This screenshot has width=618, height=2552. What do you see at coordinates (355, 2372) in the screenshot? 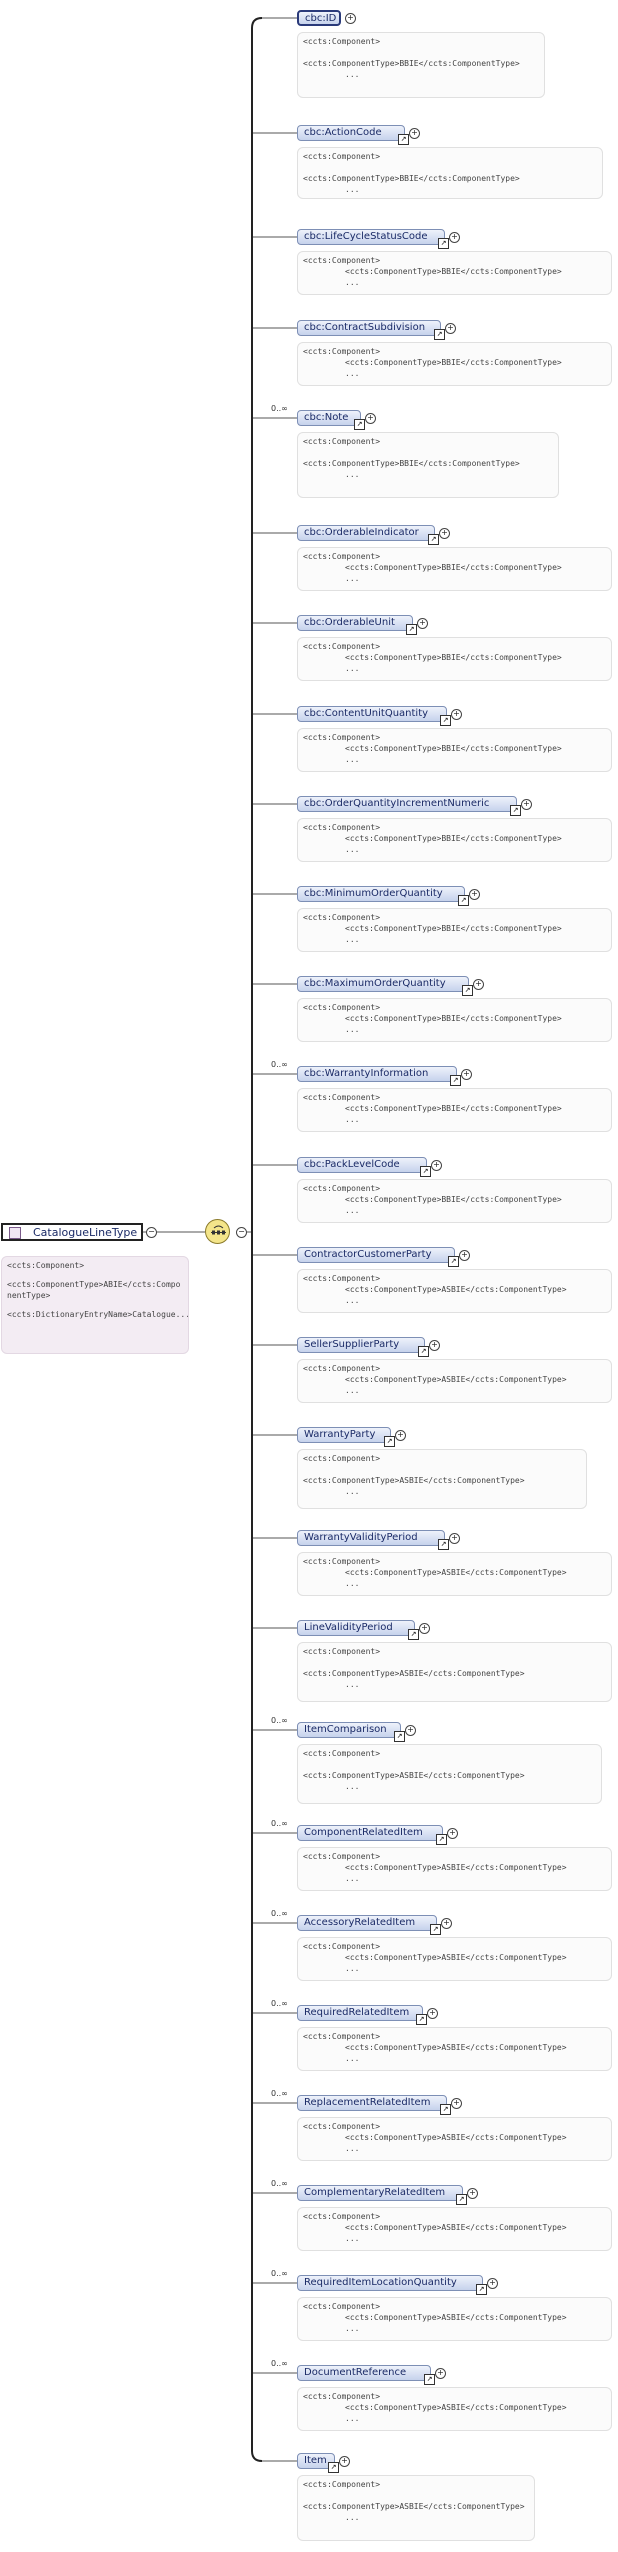
I see `element-label: DocumentReference` at bounding box center [355, 2372].